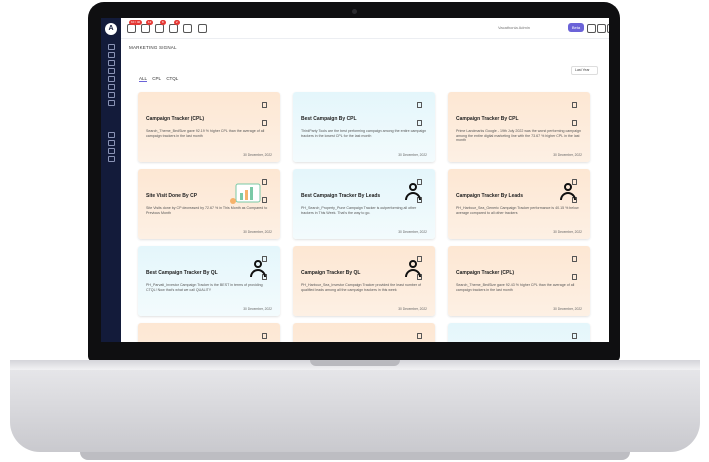 The width and height of the screenshot is (709, 462). Describe the element at coordinates (136, 22) in the screenshot. I see `notification-badge: 10 / 40` at that location.